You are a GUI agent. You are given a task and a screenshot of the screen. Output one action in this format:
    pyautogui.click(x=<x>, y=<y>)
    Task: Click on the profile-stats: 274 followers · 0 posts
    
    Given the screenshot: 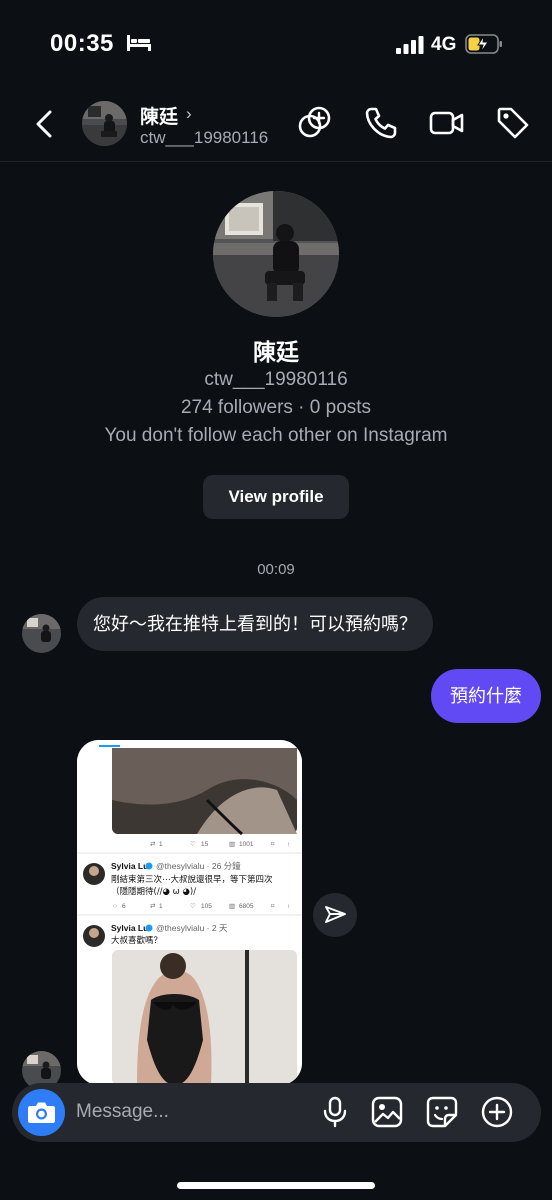 What is the action you would take?
    pyautogui.click(x=276, y=407)
    